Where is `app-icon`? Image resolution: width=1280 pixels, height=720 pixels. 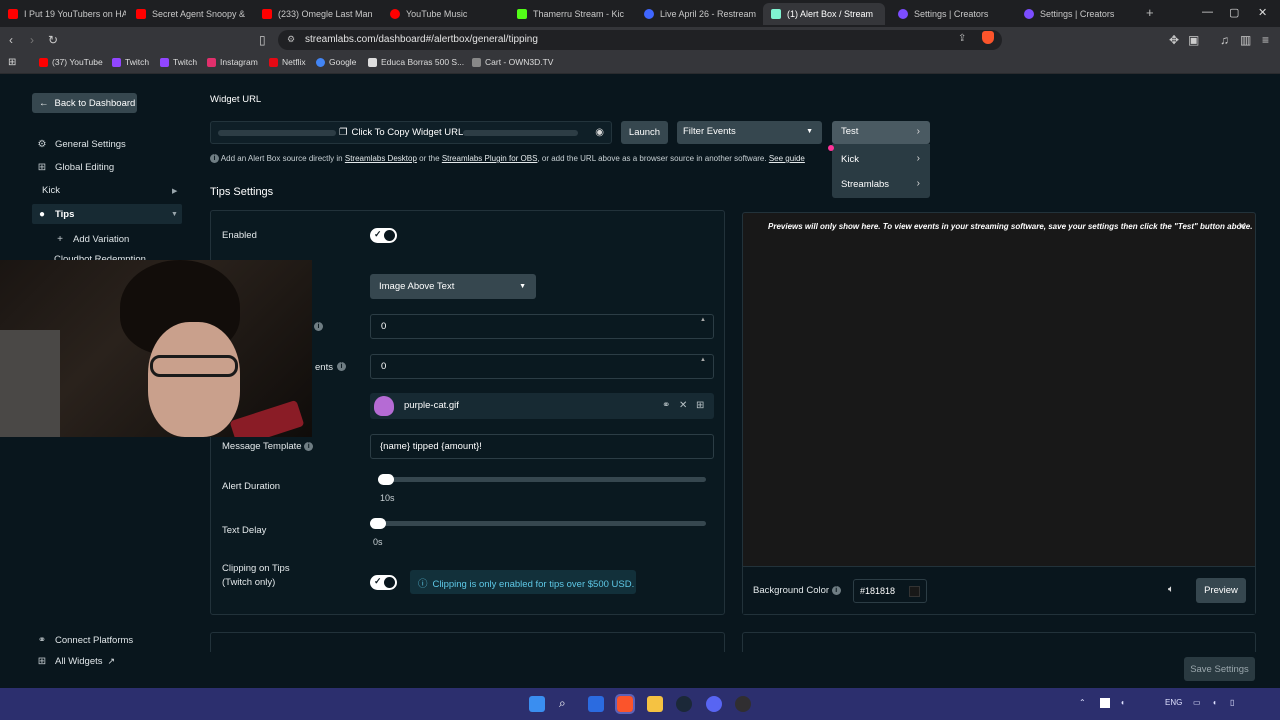 app-icon is located at coordinates (596, 704).